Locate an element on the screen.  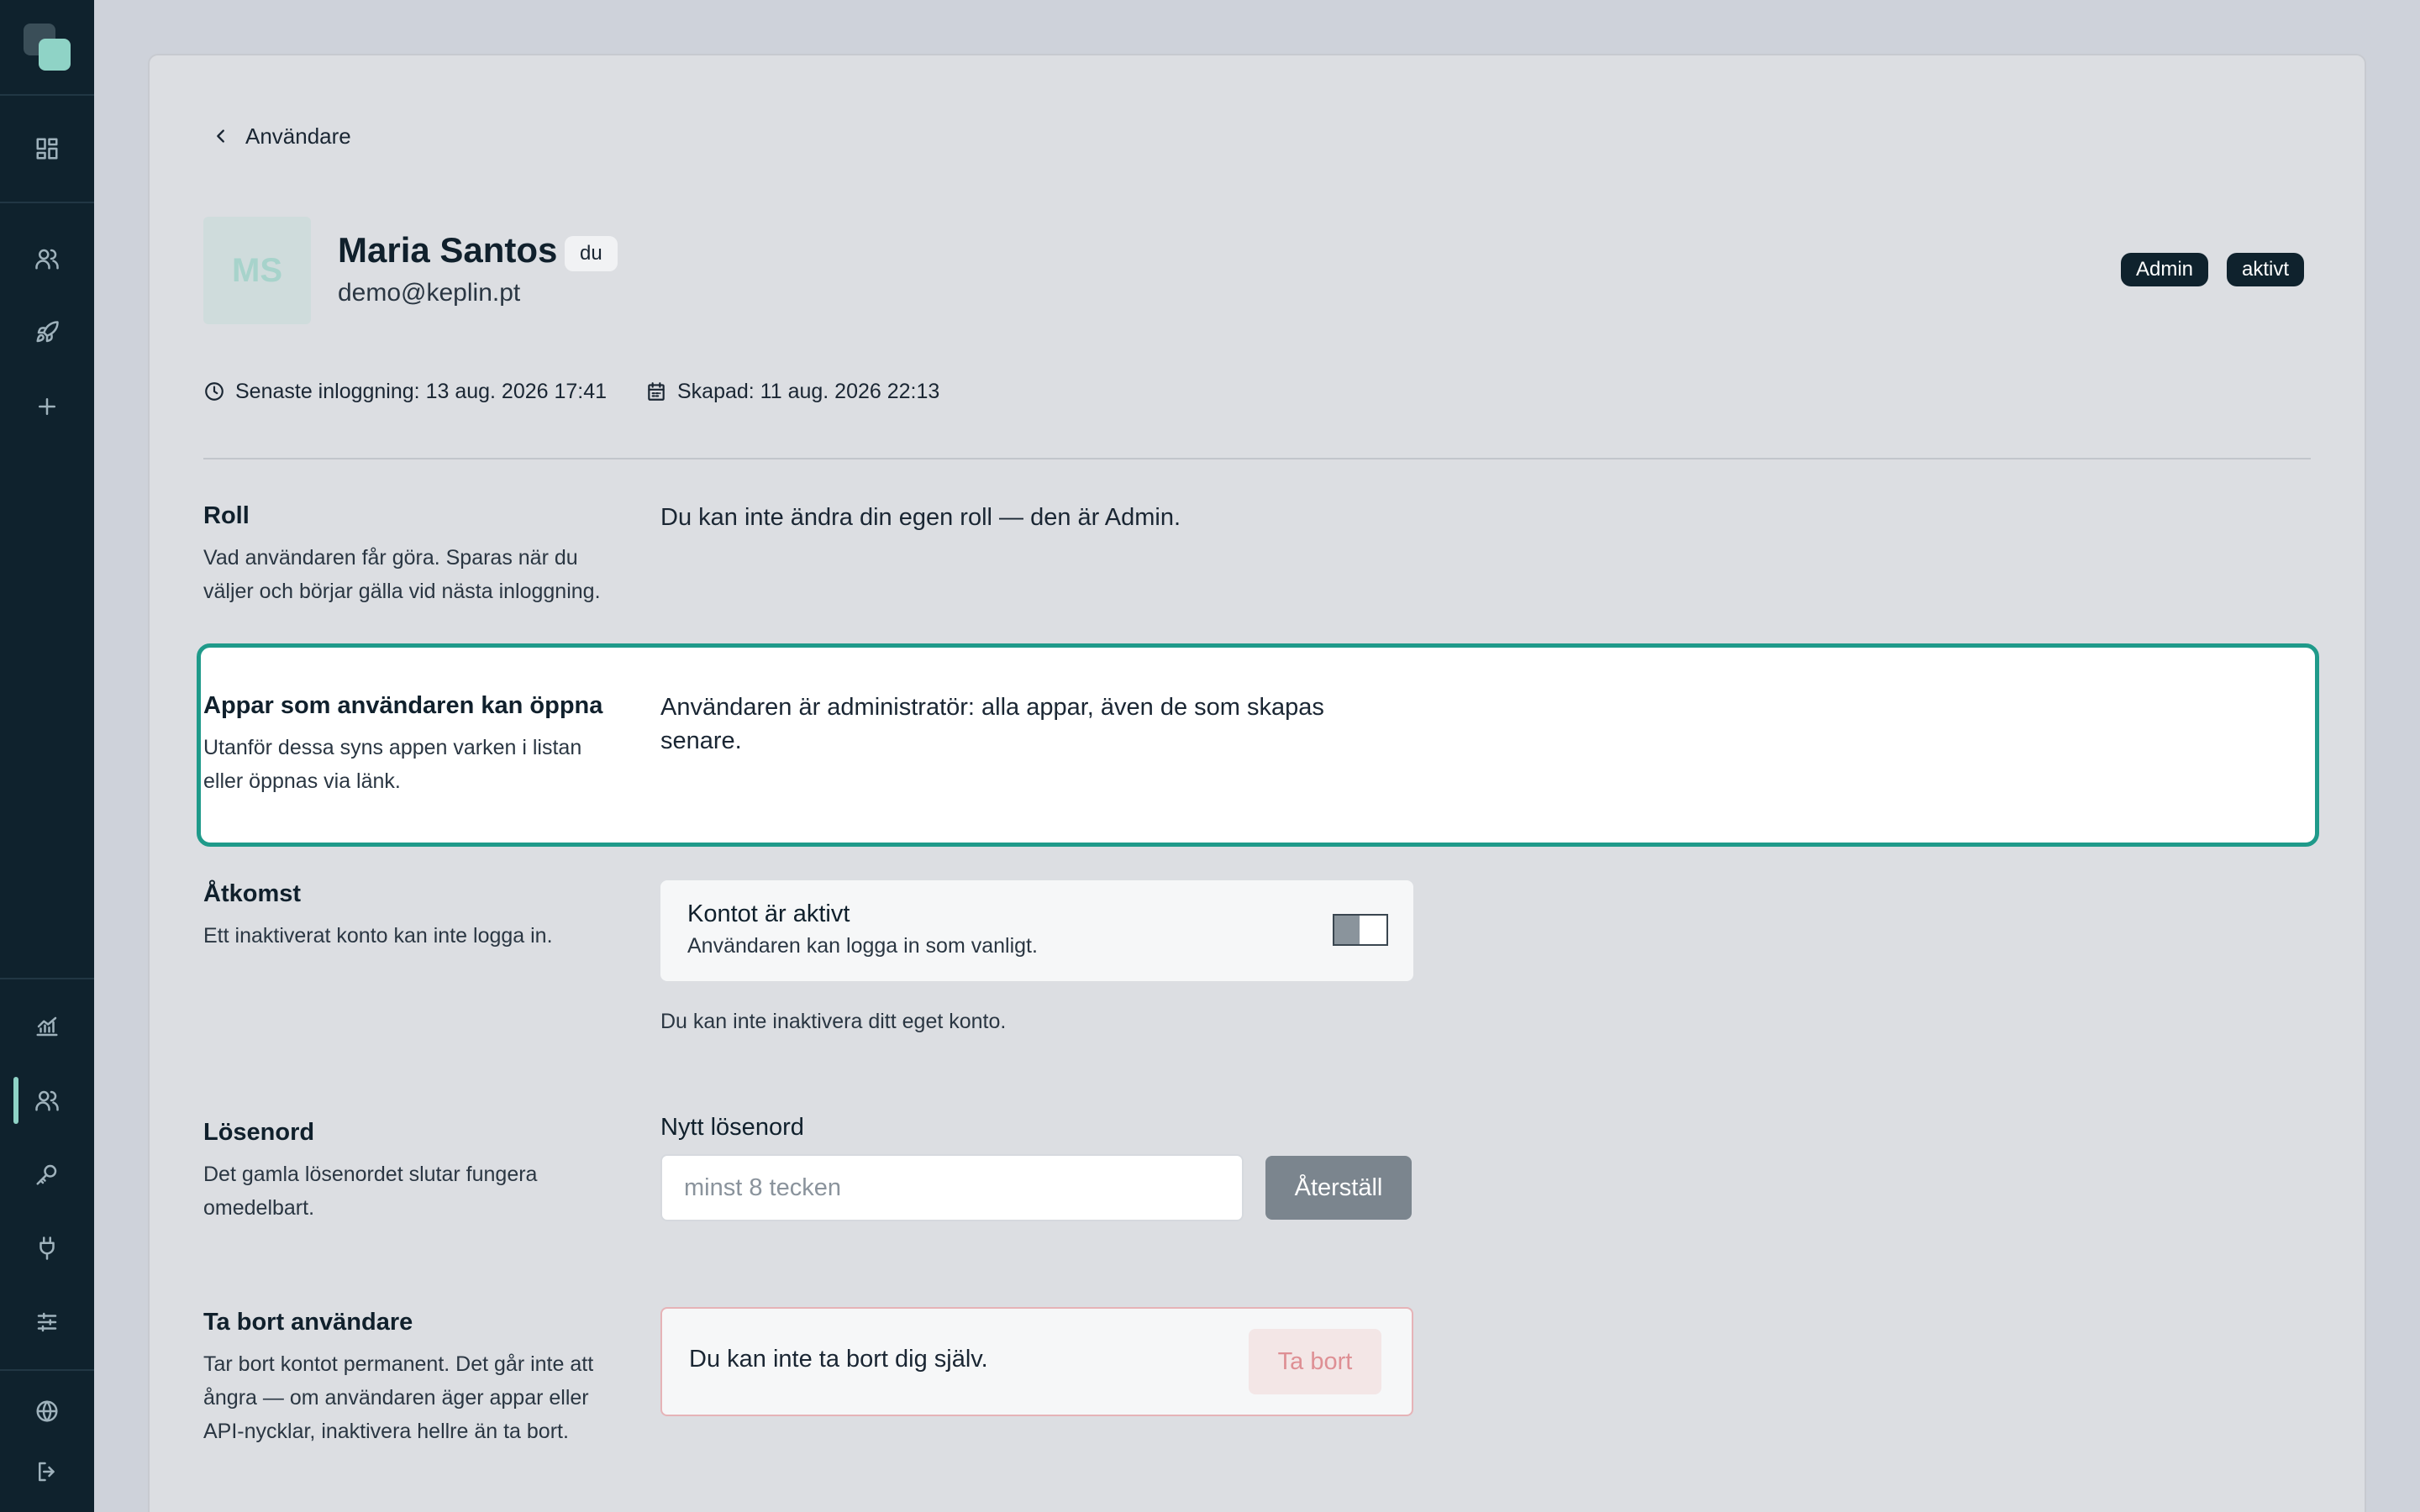
access-section-description: Ett inaktiverat konto kan inte logga in. is located at coordinates (378, 936).